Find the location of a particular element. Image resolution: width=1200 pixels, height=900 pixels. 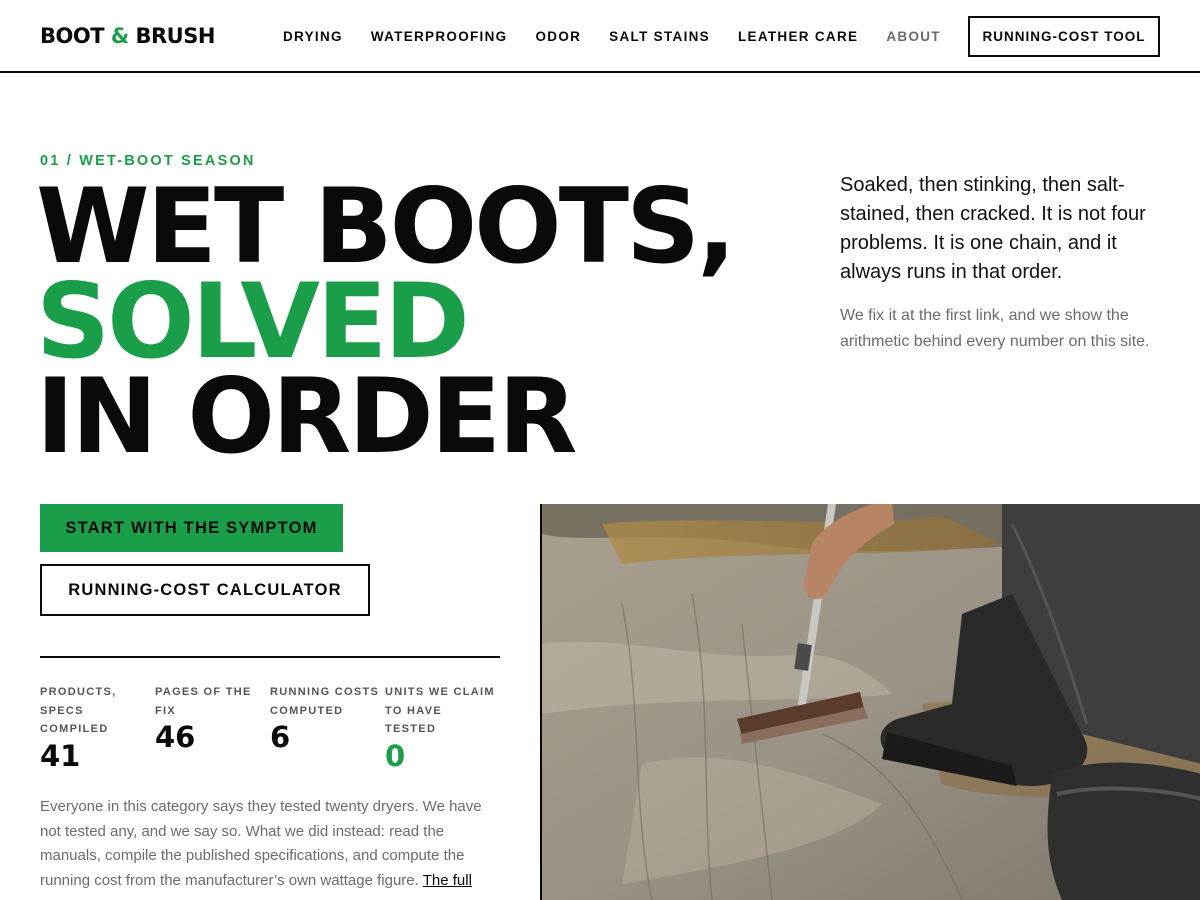

nav-item-salt-stains: SALT STAINS is located at coordinates (659, 37).